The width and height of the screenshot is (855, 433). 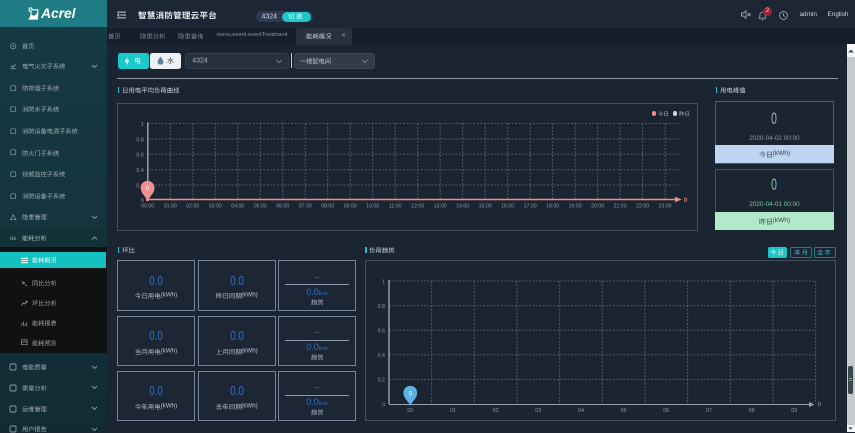 I want to click on svg-text: 06, so click(x=666, y=411).